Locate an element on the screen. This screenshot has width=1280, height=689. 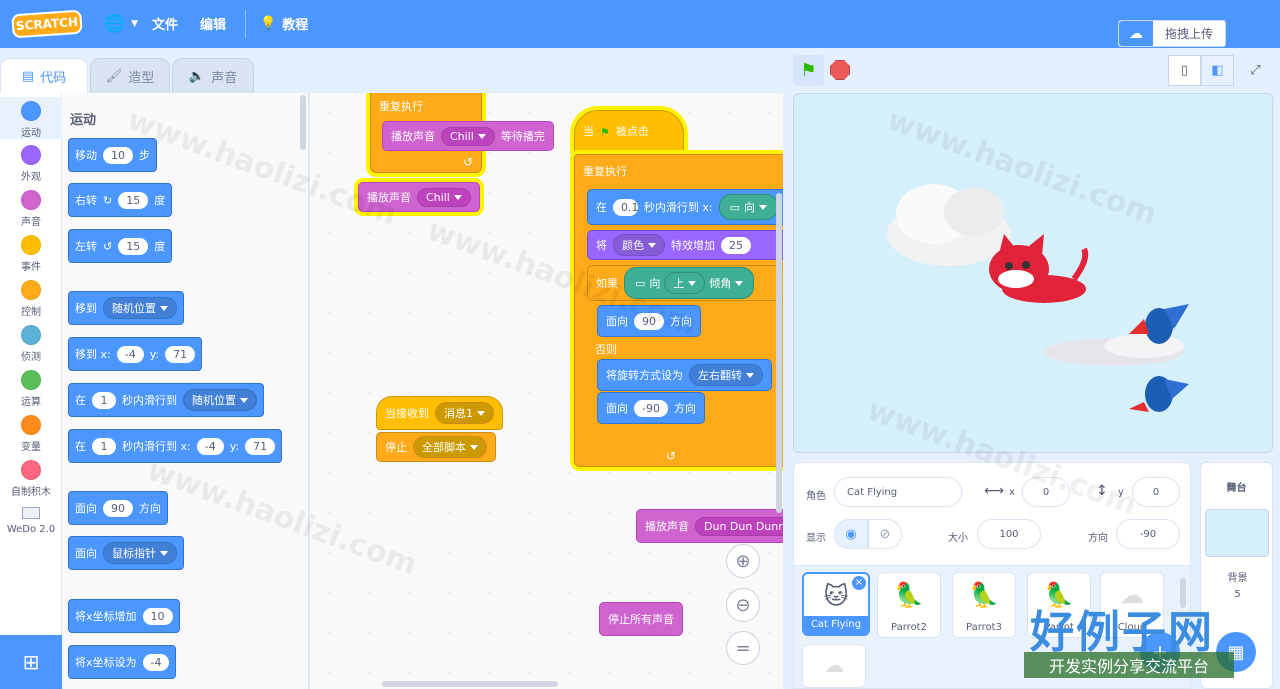
tab-costumes: 🖌 造型 is located at coordinates (130, 76).